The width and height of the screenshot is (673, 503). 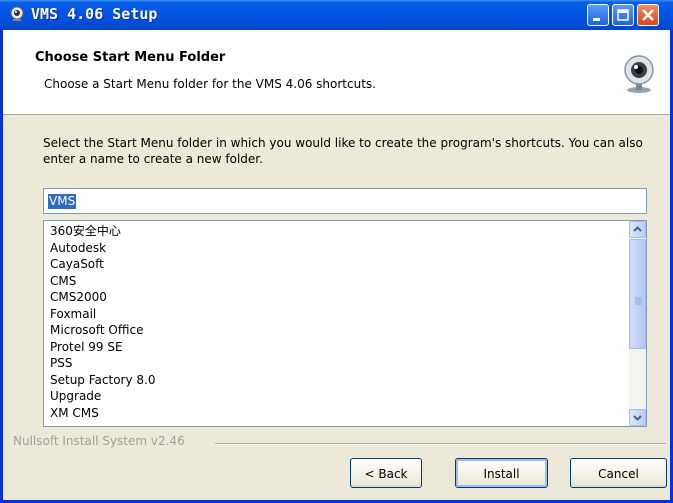 I want to click on maximize-icon, so click(x=623, y=15).